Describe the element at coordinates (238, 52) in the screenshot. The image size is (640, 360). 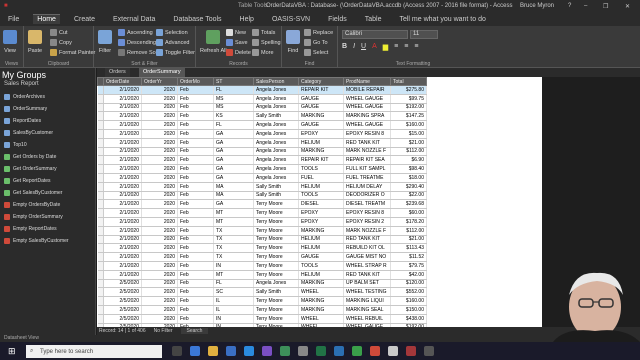
I see `delete-record-button: Delete` at that location.